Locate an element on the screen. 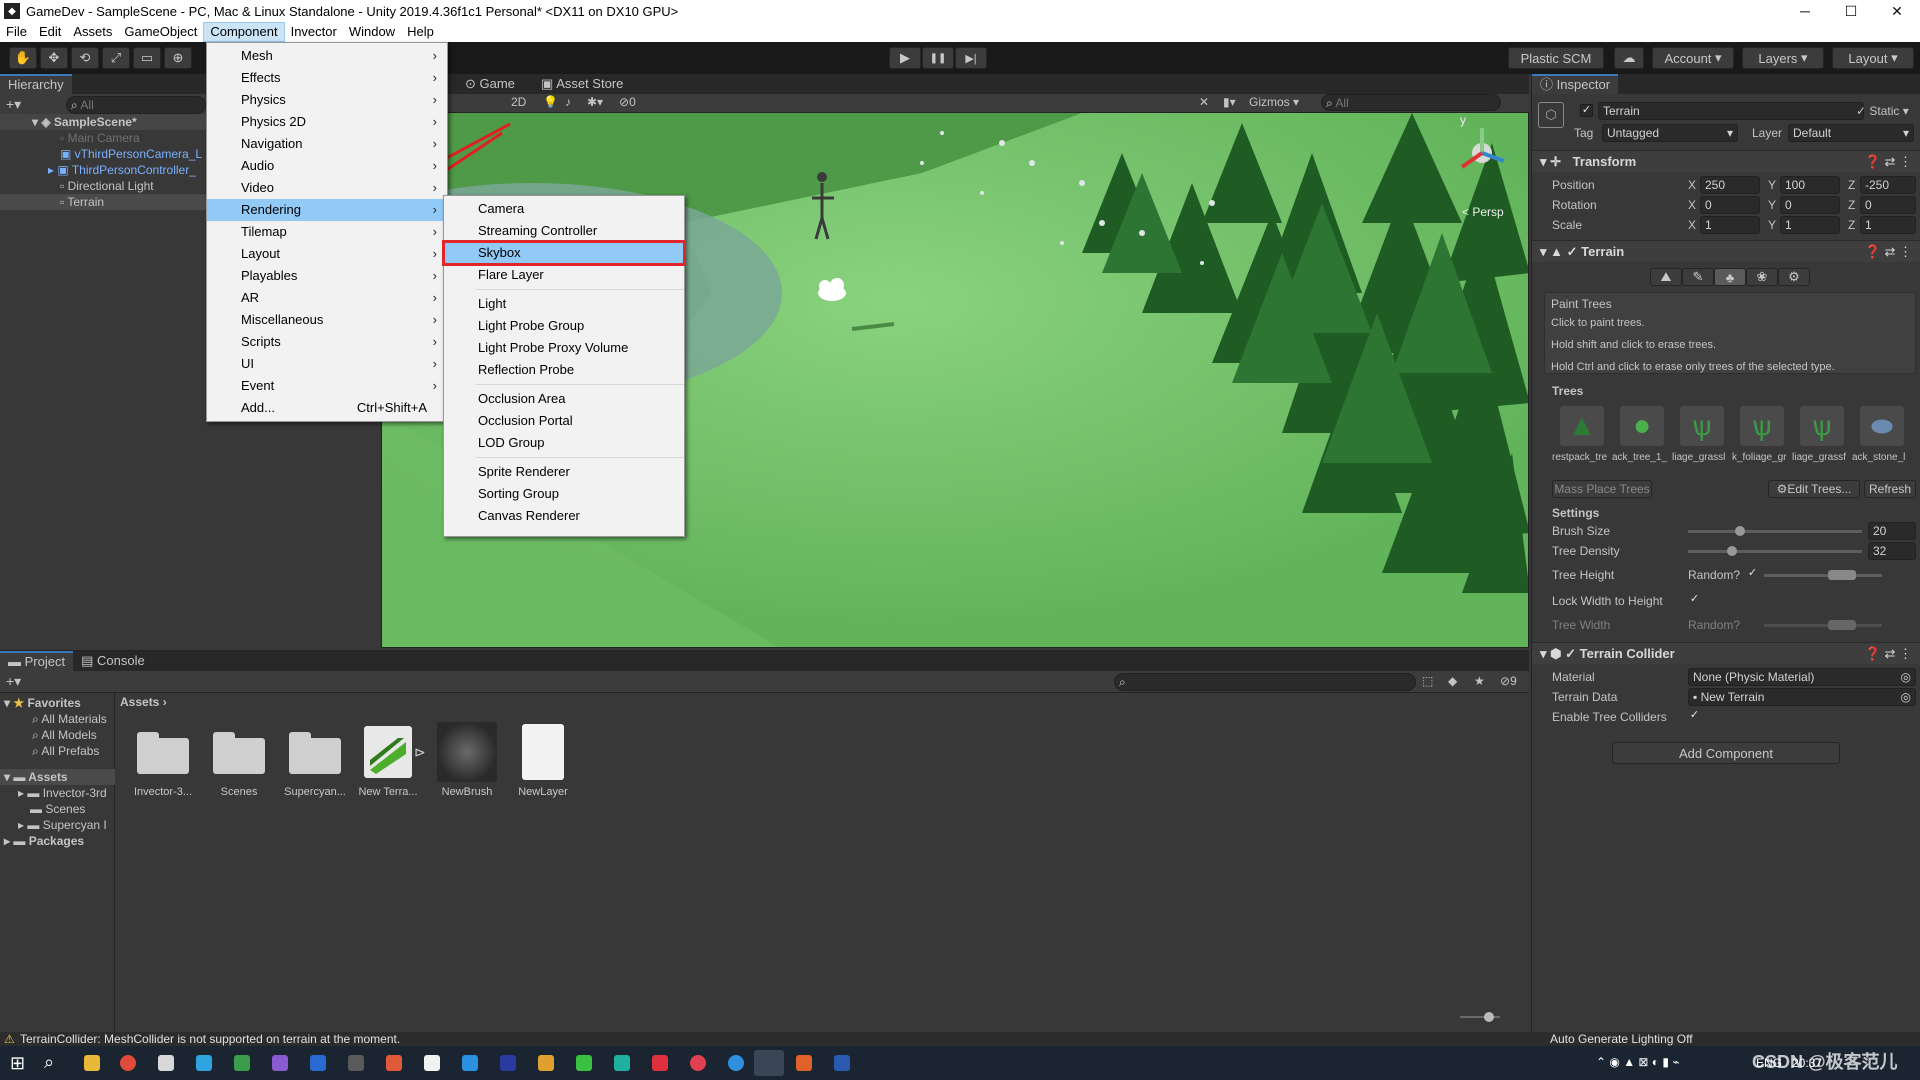 Image resolution: width=1920 pixels, height=1080 pixels. layout-dropdown: Layout ▾ is located at coordinates (1873, 58).